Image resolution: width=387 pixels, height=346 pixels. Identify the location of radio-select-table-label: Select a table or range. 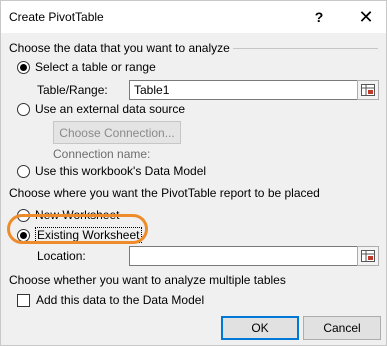
(95, 67).